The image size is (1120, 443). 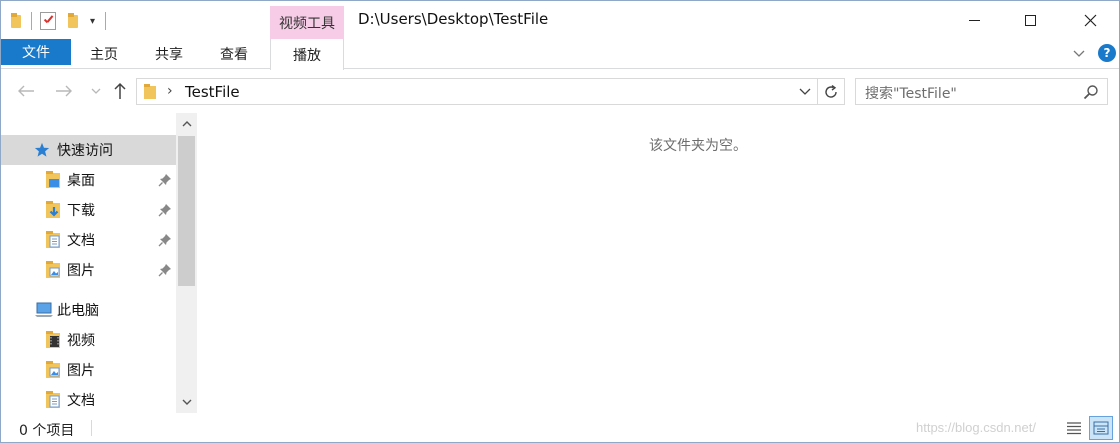 I want to click on sidebar-scrollbar, so click(x=186, y=263).